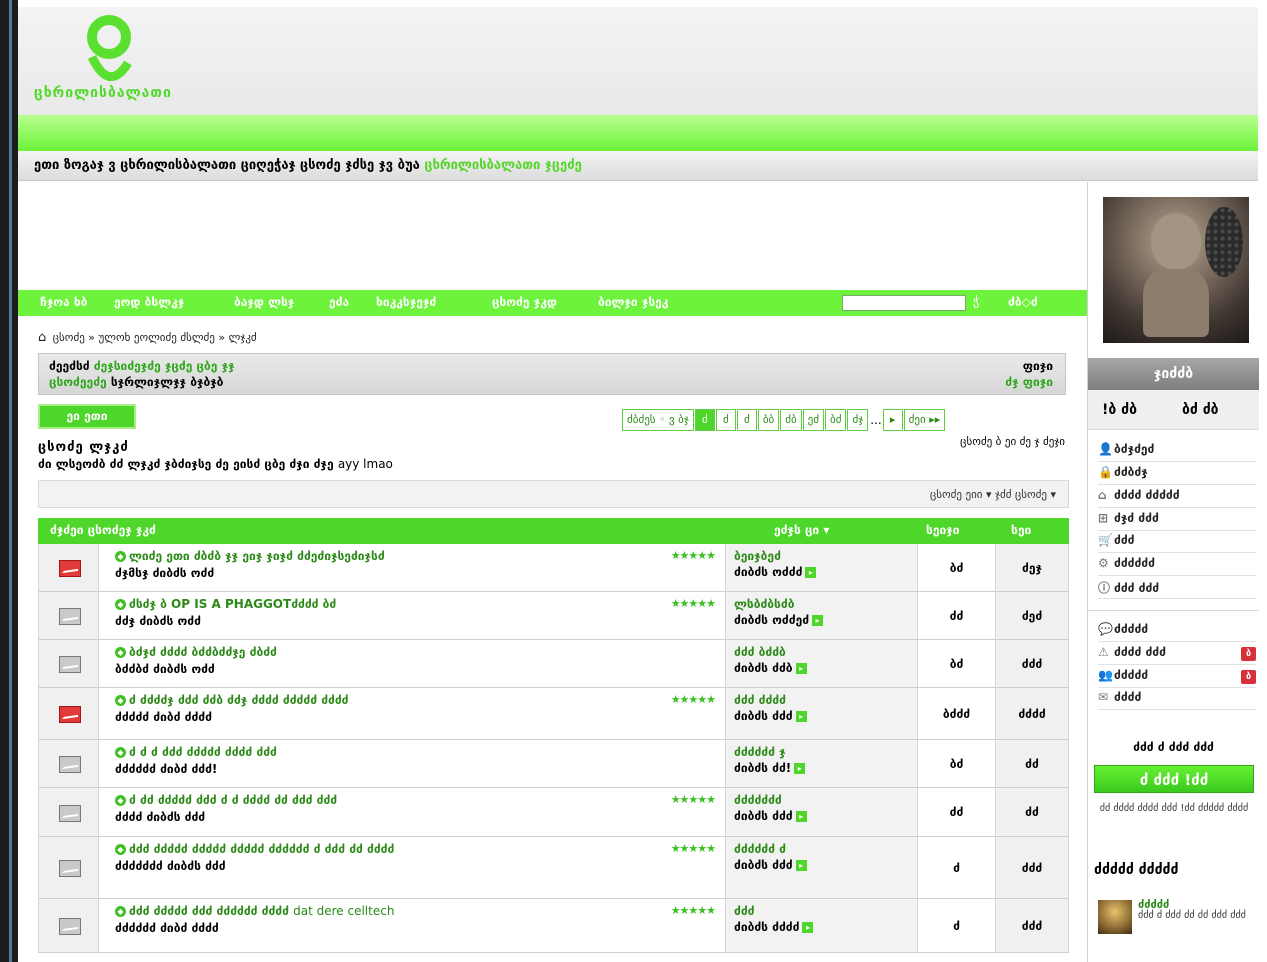  What do you see at coordinates (1177, 475) in the screenshot?
I see `sidebar-item: 🔒ძძბძჯ` at bounding box center [1177, 475].